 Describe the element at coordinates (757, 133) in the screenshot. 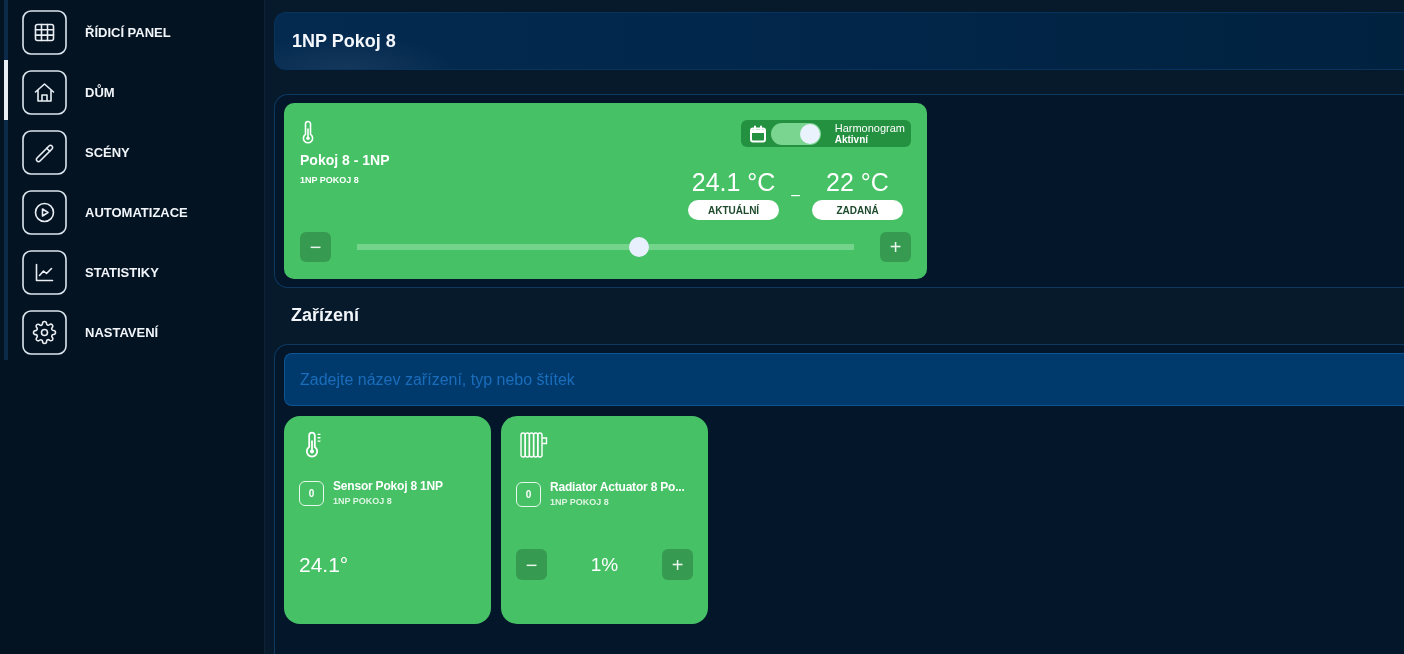

I see `calendar-icon` at that location.